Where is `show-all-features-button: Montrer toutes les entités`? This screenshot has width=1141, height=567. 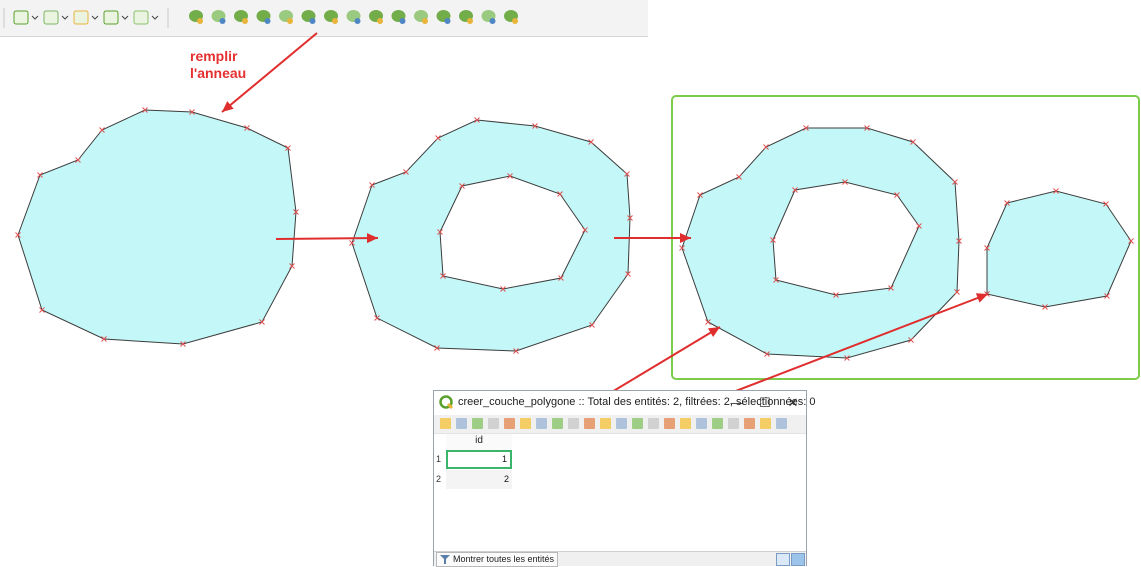
show-all-features-button: Montrer toutes les entités is located at coordinates (497, 559).